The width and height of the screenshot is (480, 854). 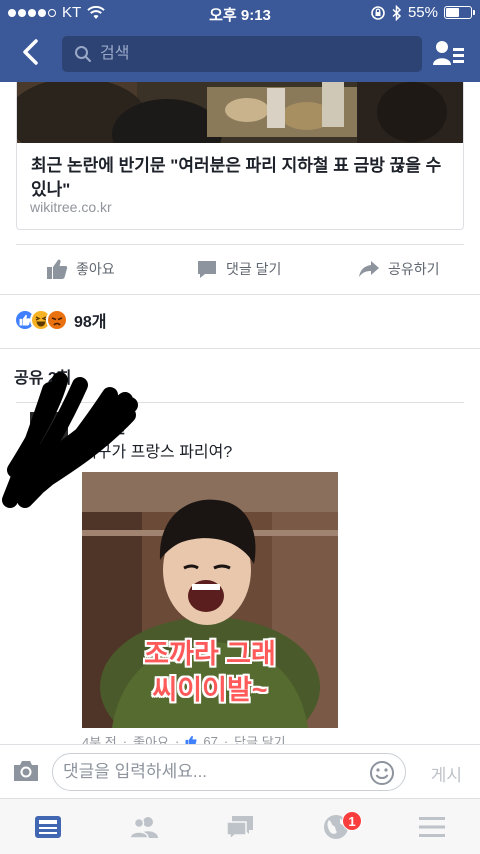 I want to click on back-button, so click(x=30, y=52).